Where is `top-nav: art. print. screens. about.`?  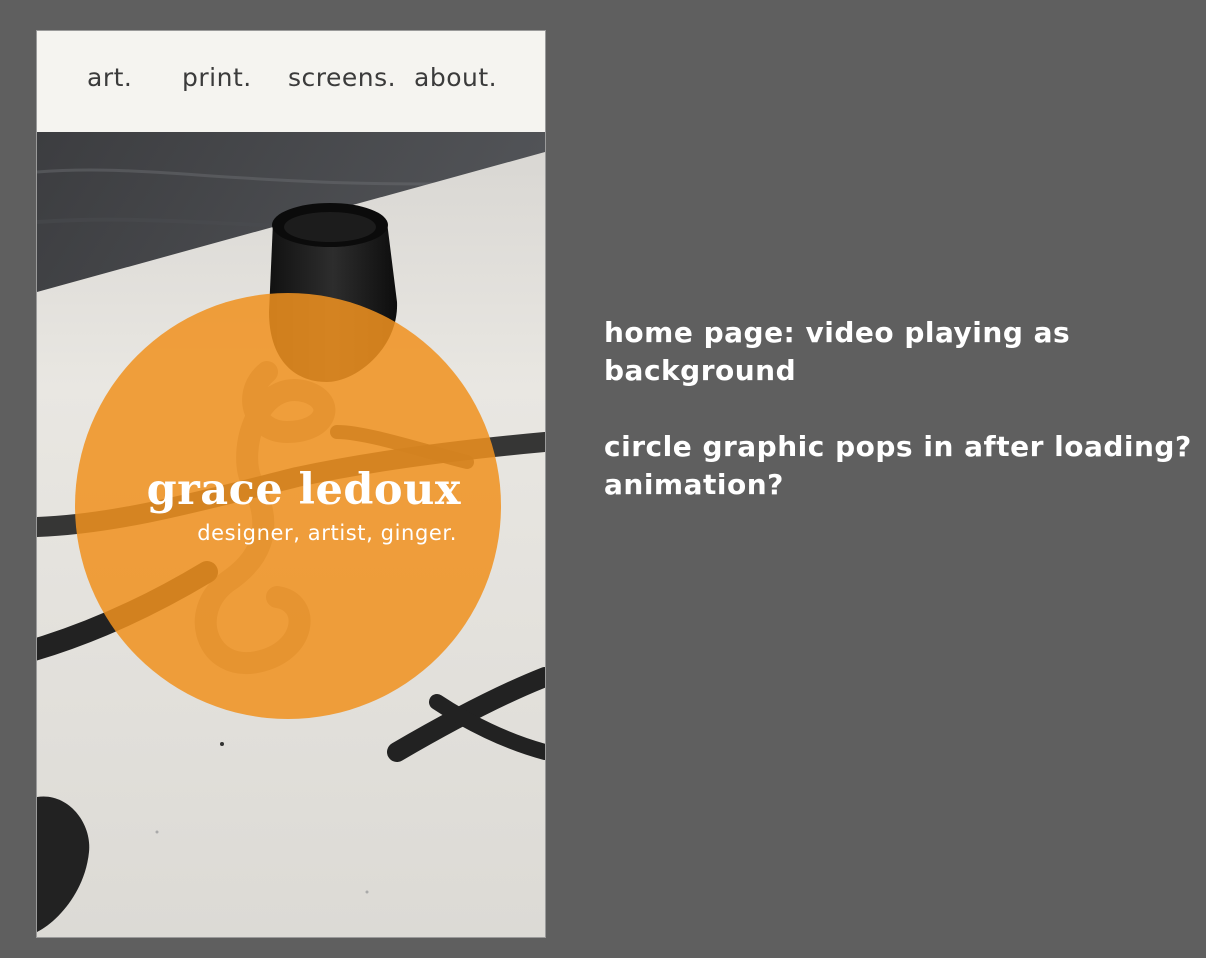
top-nav: art. print. screens. about. is located at coordinates (291, 82).